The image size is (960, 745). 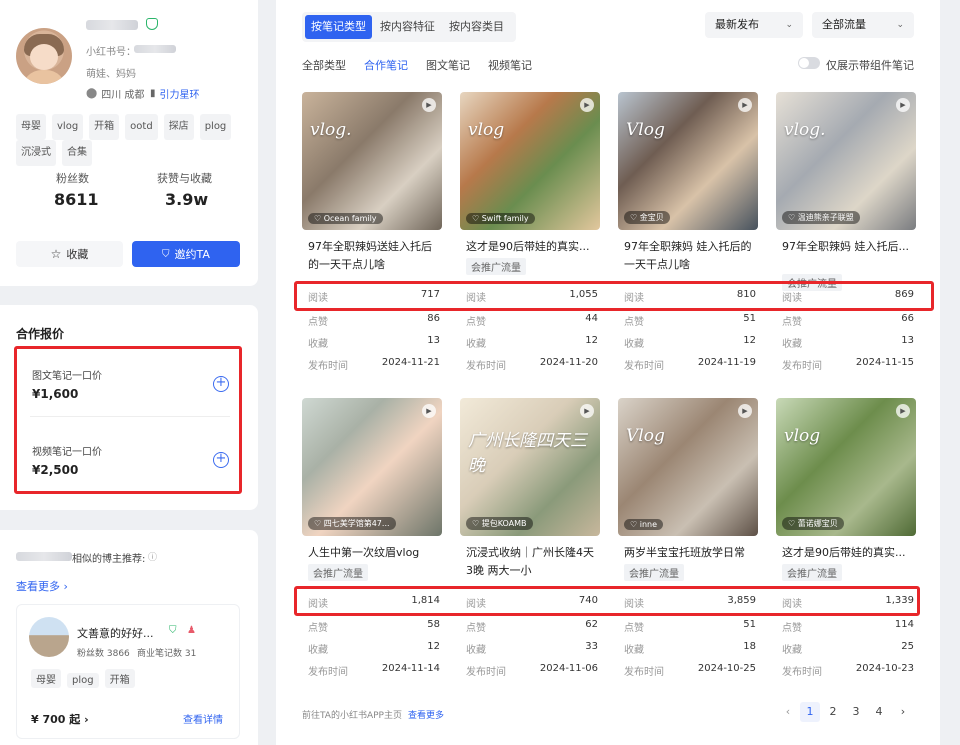 What do you see at coordinates (821, 217) in the screenshot?
I see `note-author: ♡ 温迪熊亲子联盟` at bounding box center [821, 217].